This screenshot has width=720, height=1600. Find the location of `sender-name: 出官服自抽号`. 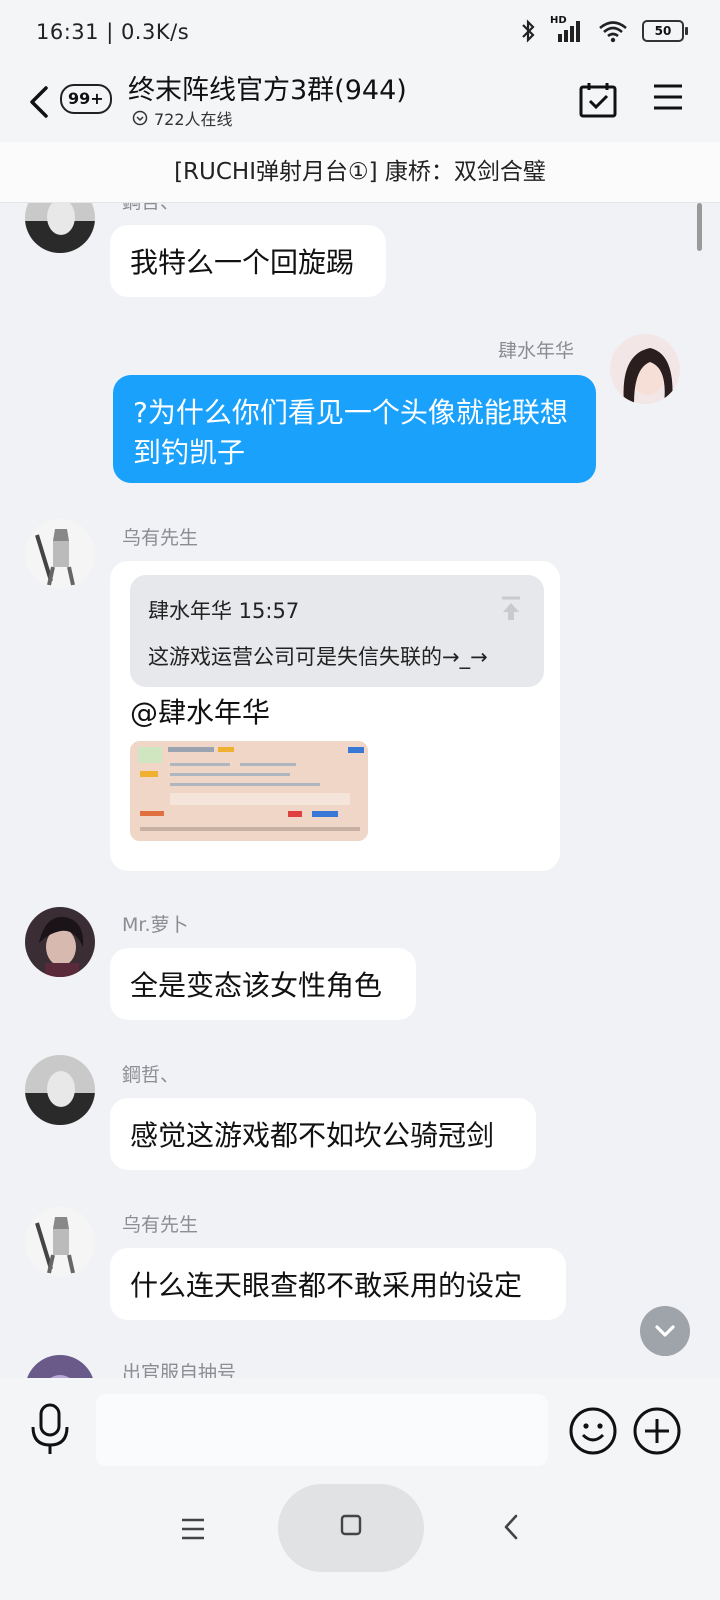

sender-name: 出官服自抽号 is located at coordinates (179, 1370).